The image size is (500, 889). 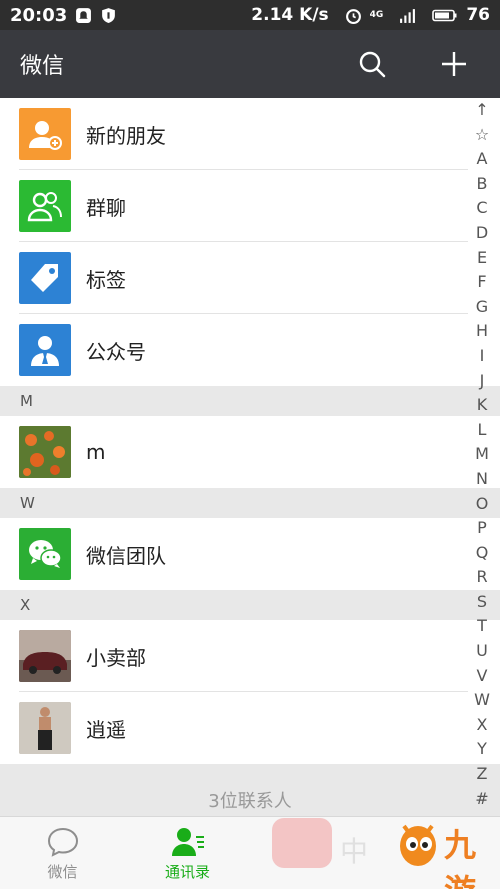 What do you see at coordinates (45, 452) in the screenshot?
I see `flower-photo-avatar` at bounding box center [45, 452].